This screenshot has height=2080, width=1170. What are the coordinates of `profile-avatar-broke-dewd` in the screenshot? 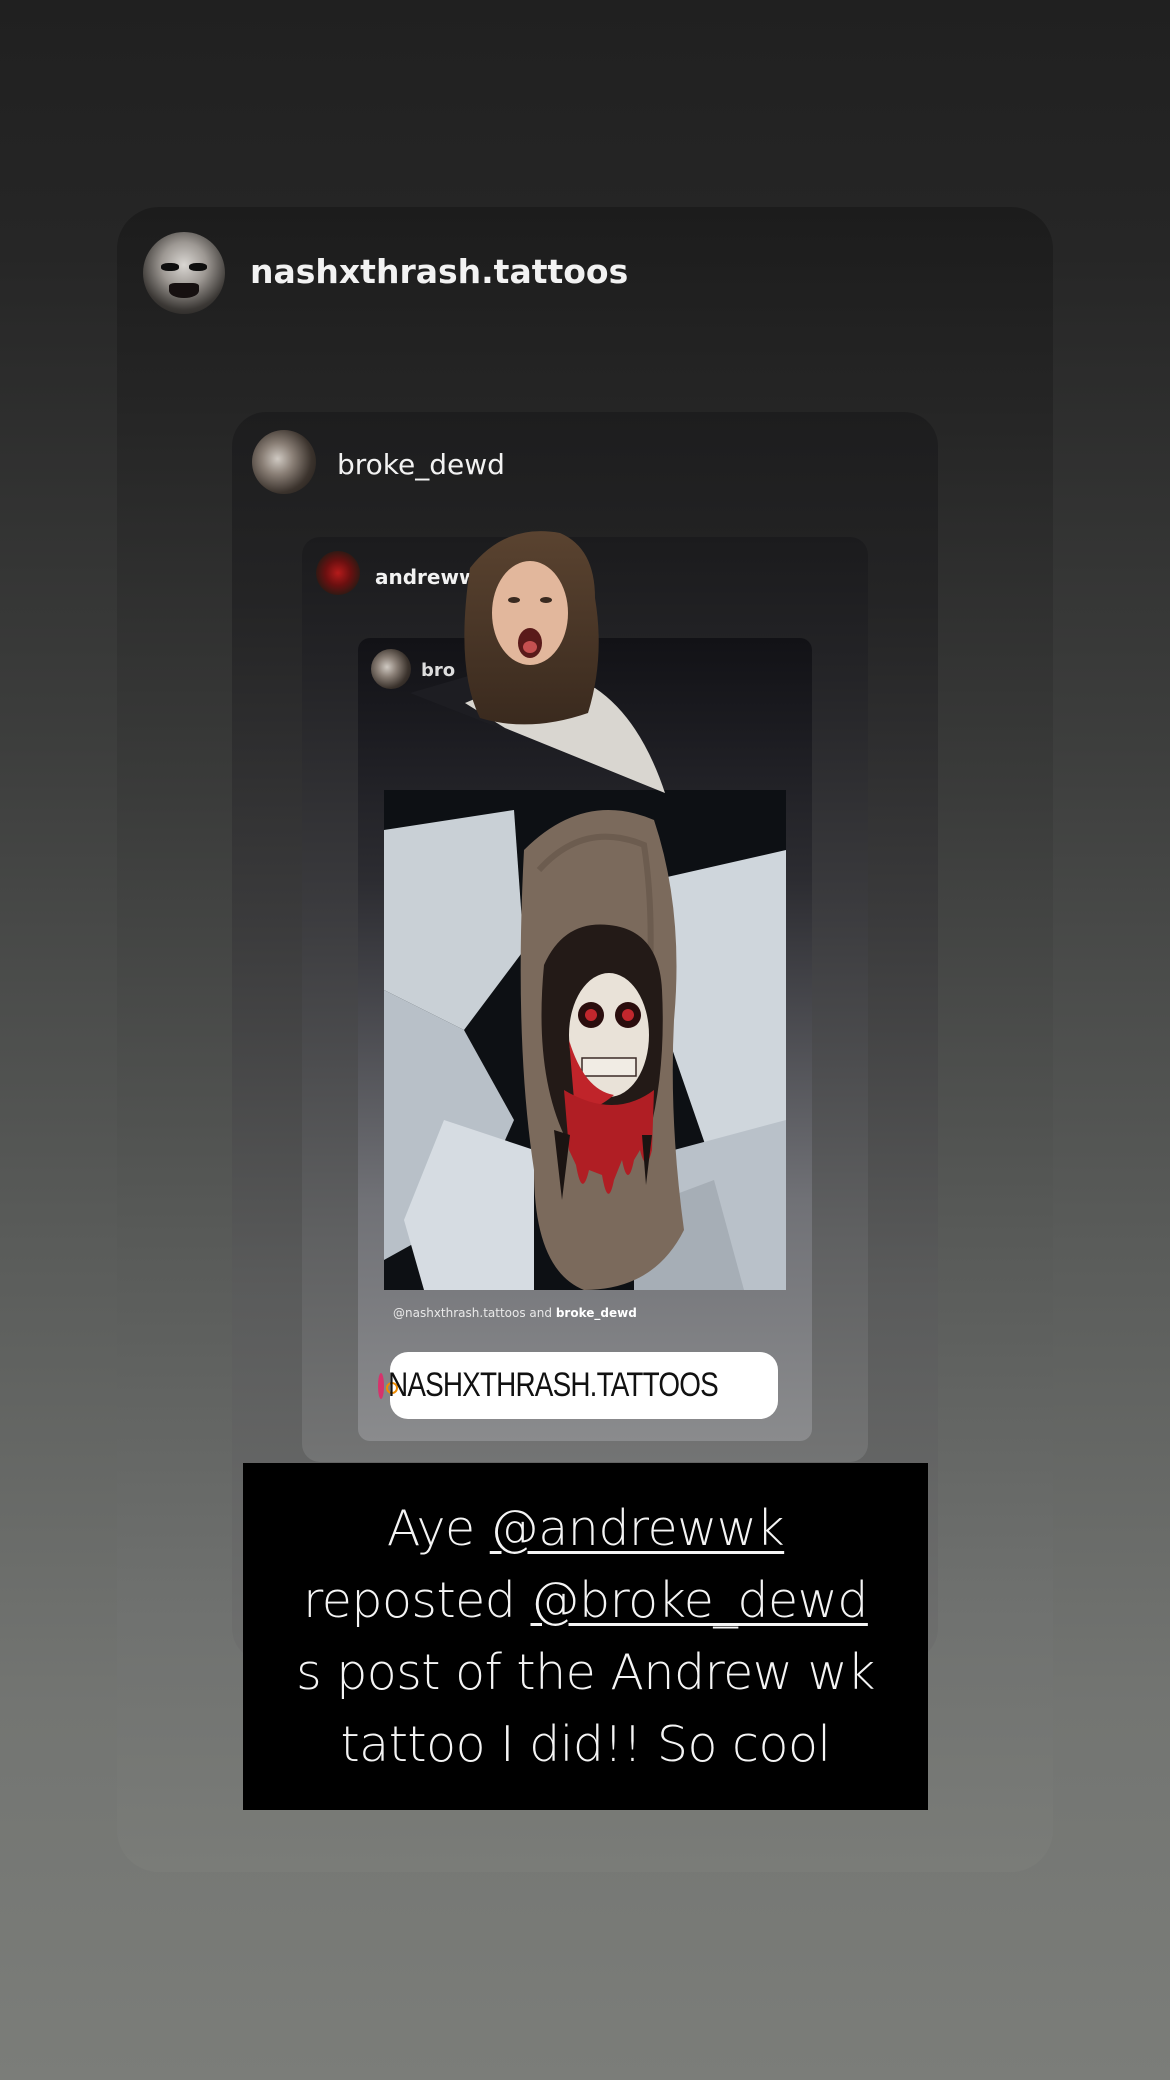 It's located at (284, 462).